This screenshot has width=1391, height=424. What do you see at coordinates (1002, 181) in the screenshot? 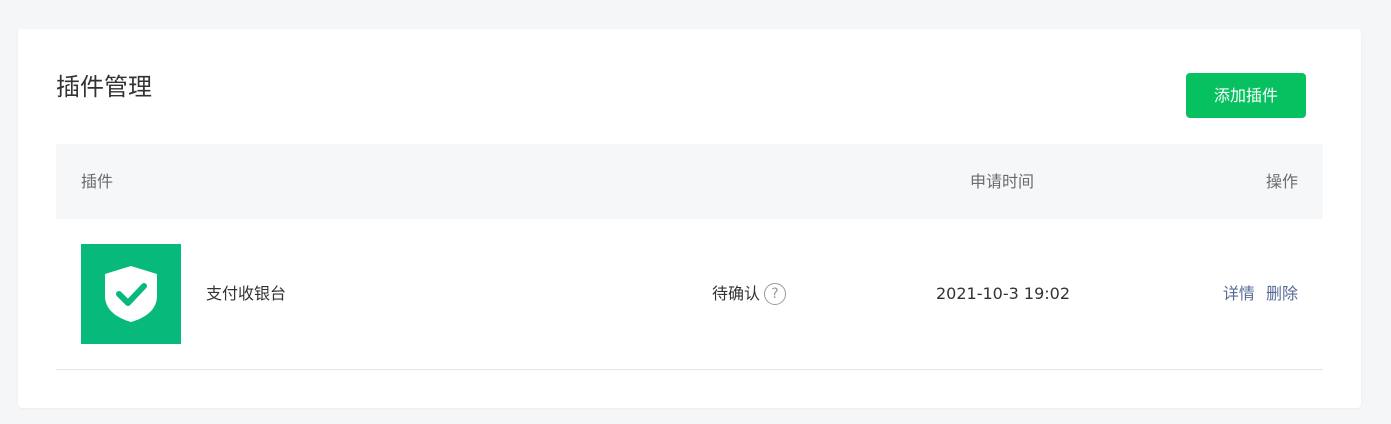
I see `column-header-apply-time: 申请时间` at bounding box center [1002, 181].